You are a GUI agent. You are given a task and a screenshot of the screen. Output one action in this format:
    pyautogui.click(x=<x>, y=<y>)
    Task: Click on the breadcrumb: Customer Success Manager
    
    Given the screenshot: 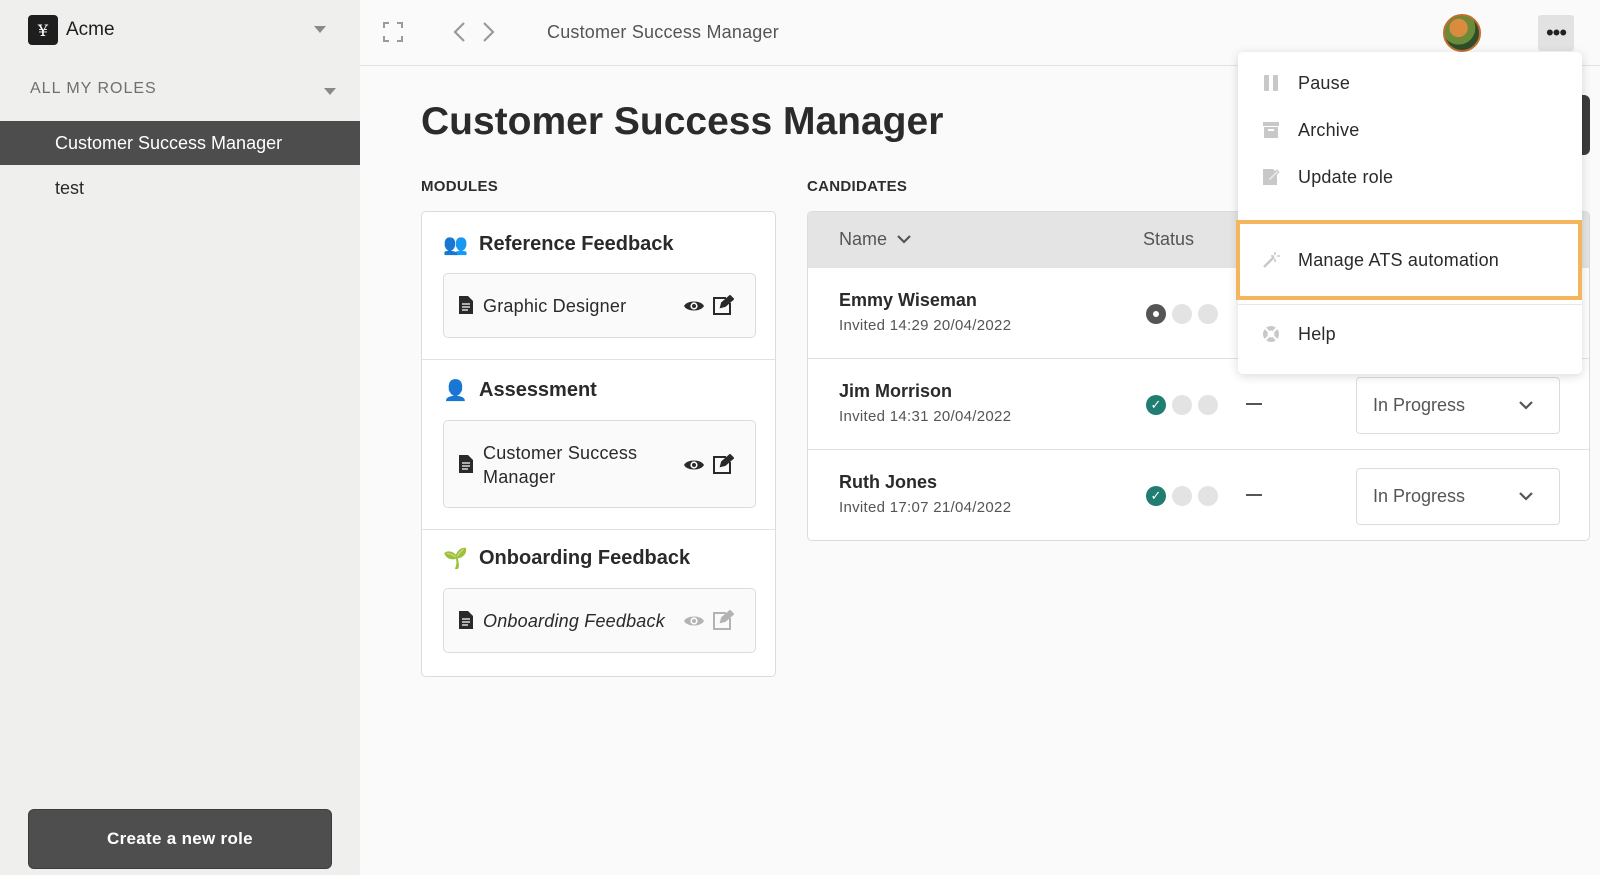 What is the action you would take?
    pyautogui.click(x=663, y=32)
    